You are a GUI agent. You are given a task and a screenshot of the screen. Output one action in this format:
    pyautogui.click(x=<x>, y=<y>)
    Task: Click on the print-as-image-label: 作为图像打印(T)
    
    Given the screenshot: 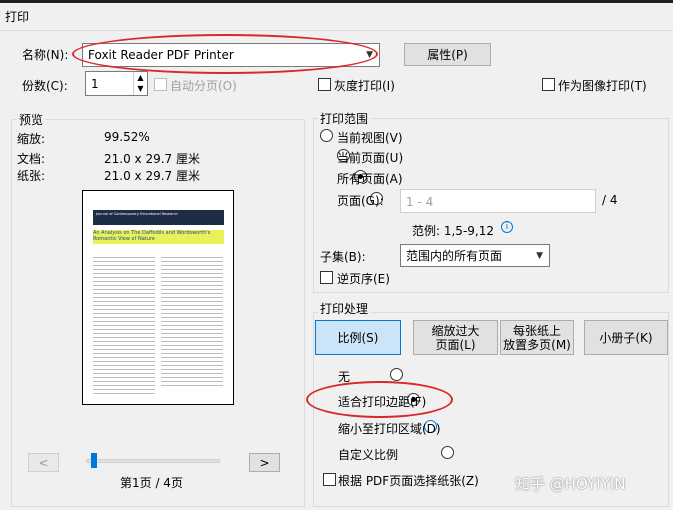 What is the action you would take?
    pyautogui.click(x=602, y=86)
    